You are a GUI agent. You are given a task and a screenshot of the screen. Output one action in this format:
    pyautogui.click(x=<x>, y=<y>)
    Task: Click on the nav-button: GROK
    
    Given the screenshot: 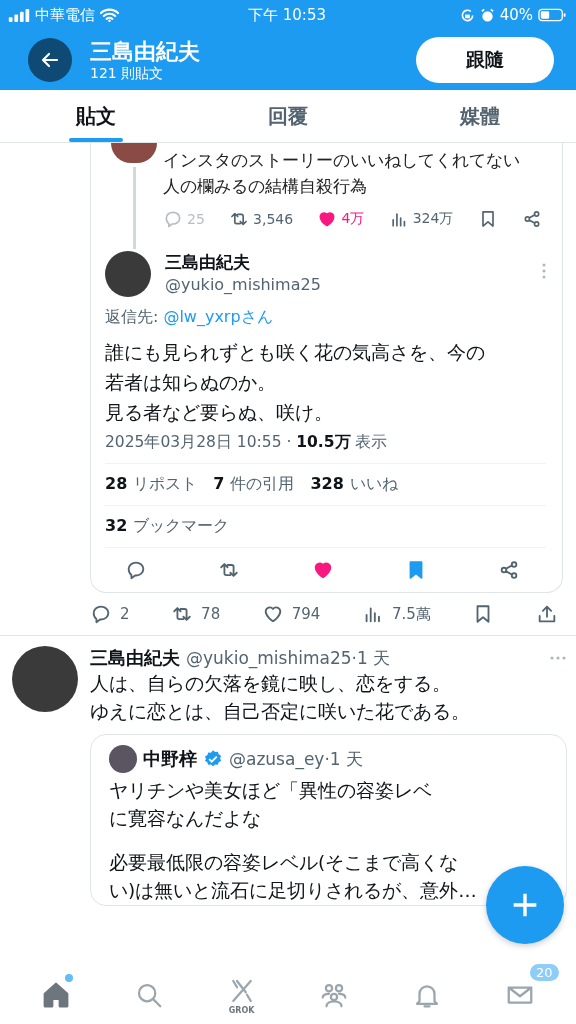 What is the action you would take?
    pyautogui.click(x=241, y=995)
    